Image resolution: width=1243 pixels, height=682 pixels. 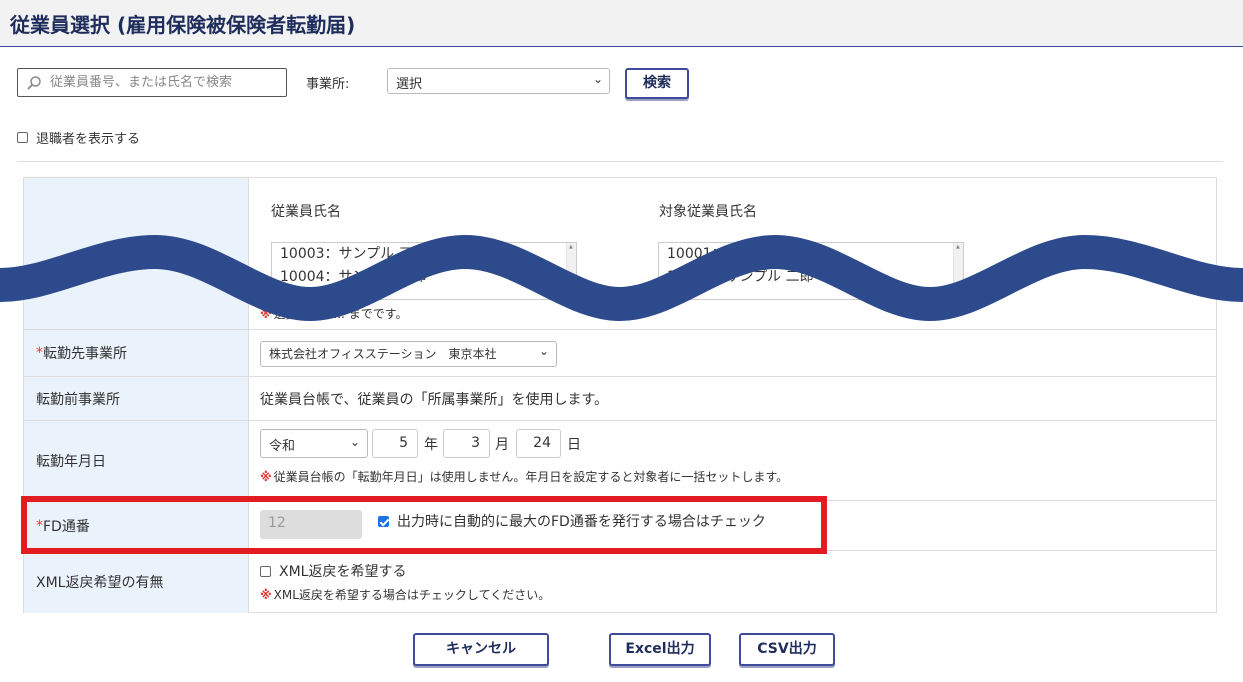 What do you see at coordinates (424, 525) in the screenshot?
I see `highlight-box` at bounding box center [424, 525].